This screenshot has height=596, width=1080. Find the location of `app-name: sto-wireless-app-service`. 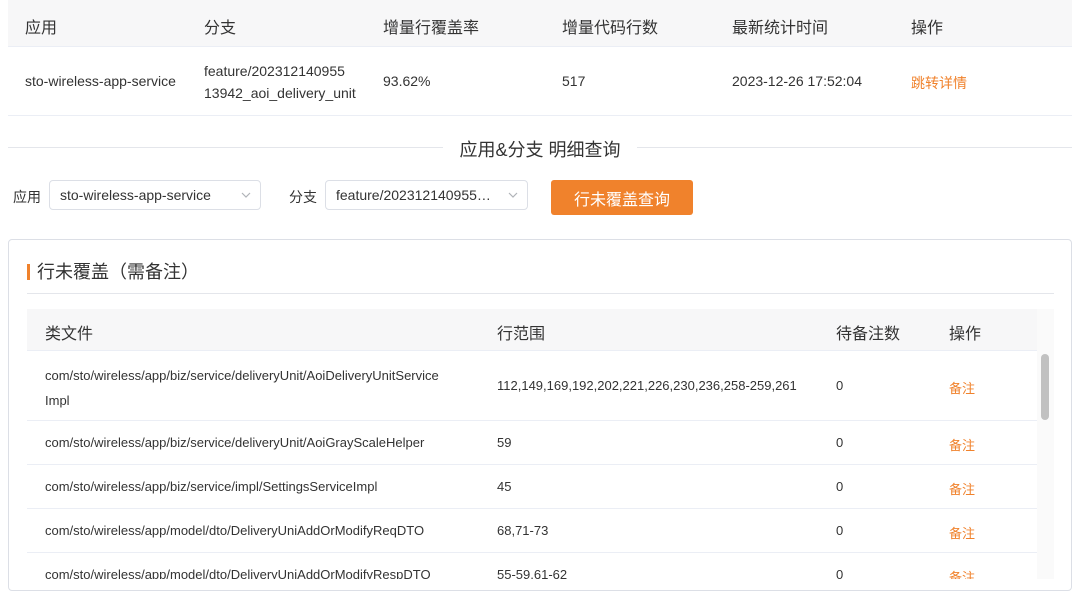

app-name: sto-wireless-app-service is located at coordinates (100, 81).